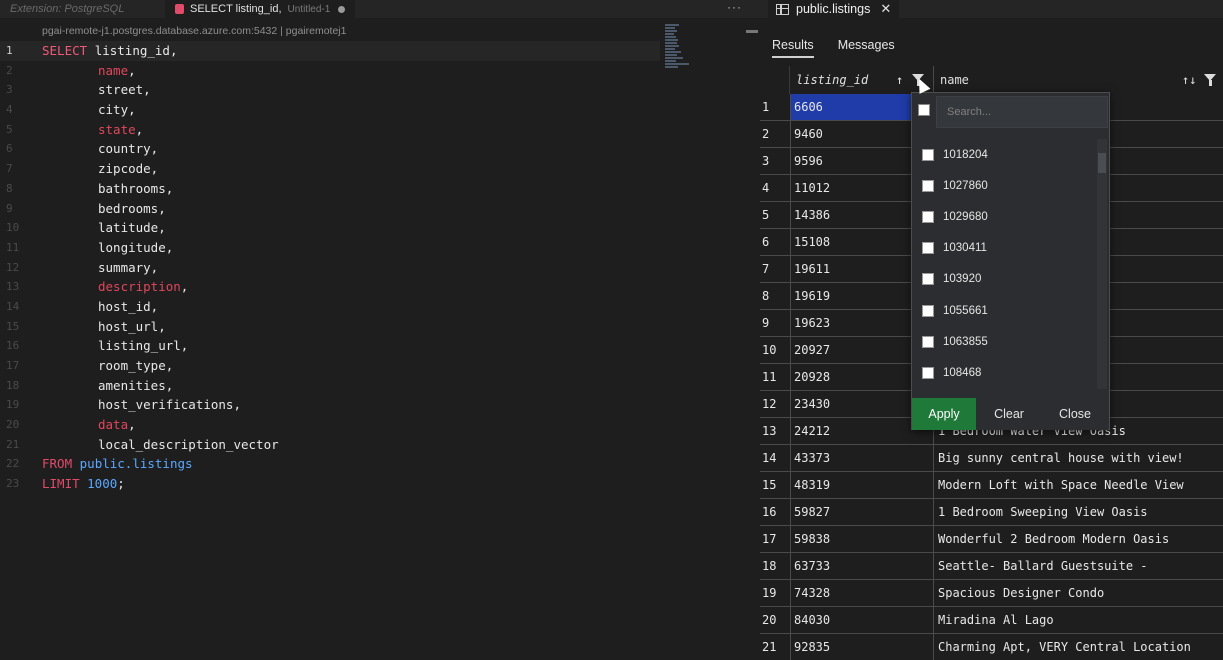 This screenshot has width=1223, height=660. Describe the element at coordinates (139, 287) in the screenshot. I see `code-token: description` at that location.